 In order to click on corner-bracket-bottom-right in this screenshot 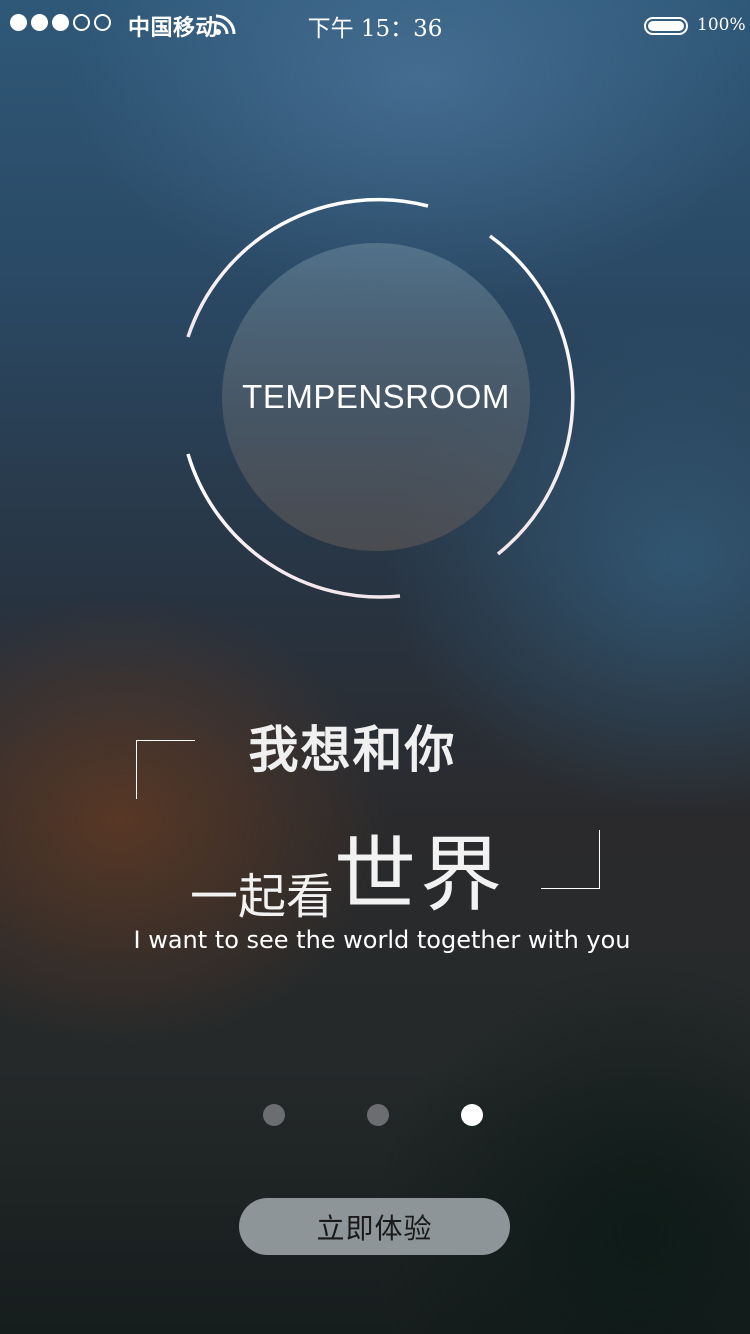, I will do `click(570, 859)`.